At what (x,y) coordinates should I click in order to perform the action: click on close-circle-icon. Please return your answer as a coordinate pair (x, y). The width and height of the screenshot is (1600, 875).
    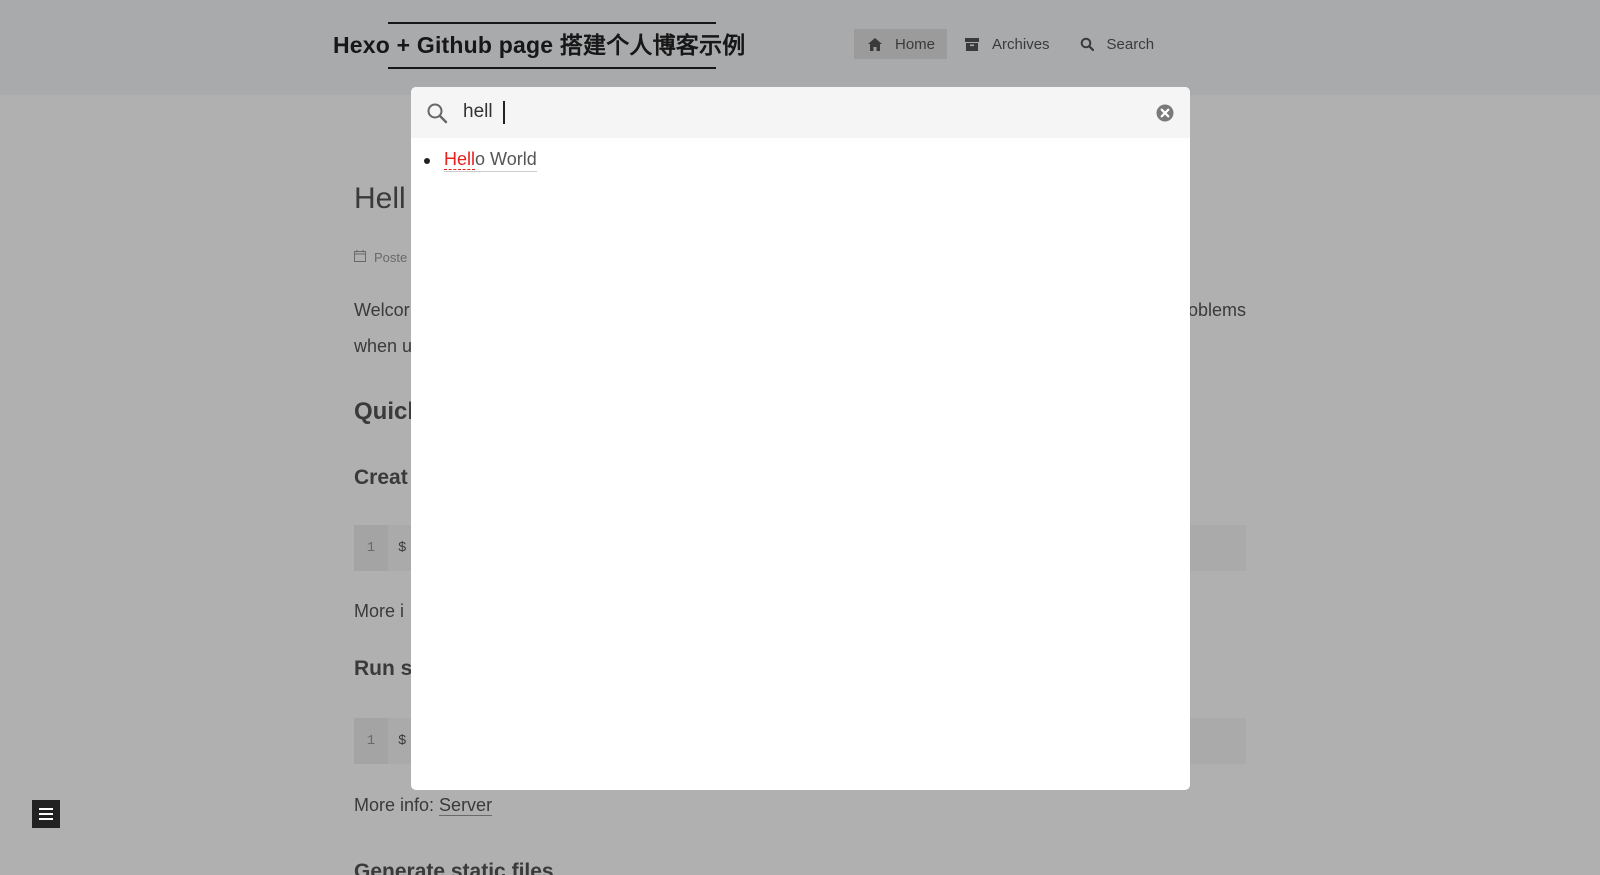
    Looking at the image, I should click on (1165, 112).